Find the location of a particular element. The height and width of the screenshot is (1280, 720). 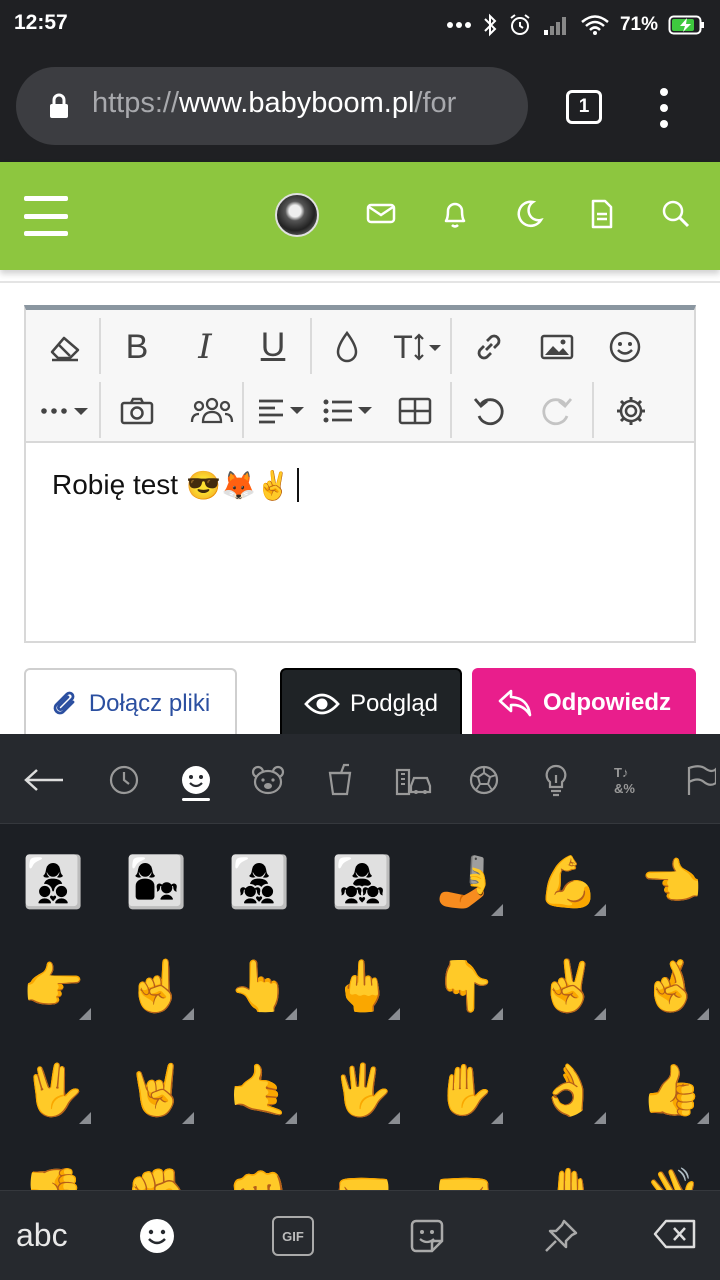

travel-icon is located at coordinates (414, 780).